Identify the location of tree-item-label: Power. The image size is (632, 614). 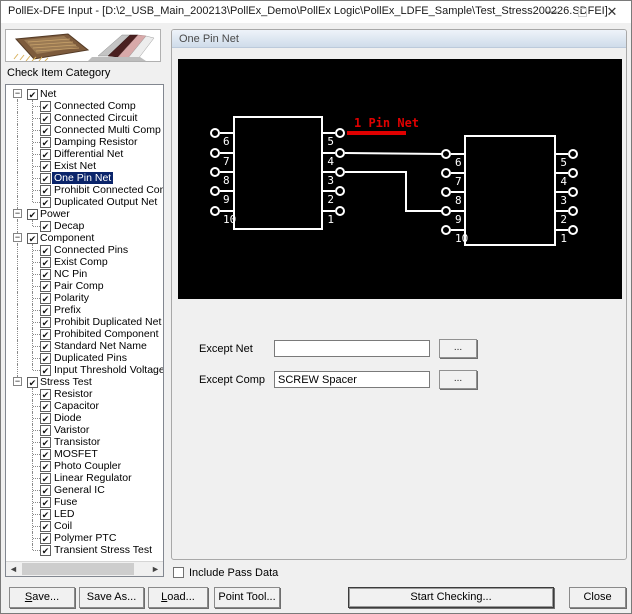
(55, 214).